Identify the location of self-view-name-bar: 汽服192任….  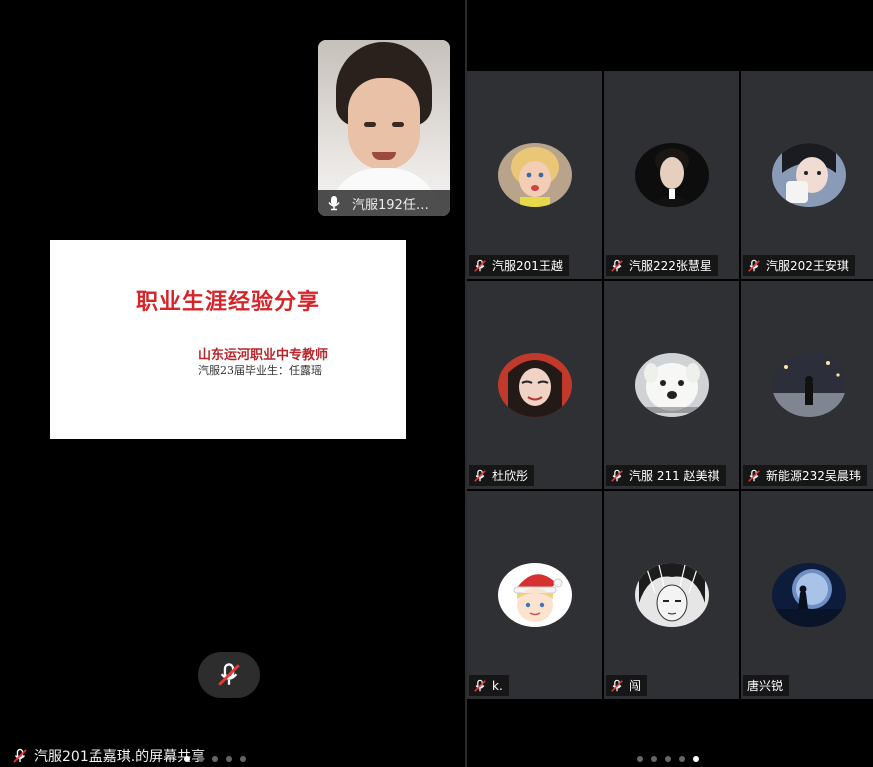
(384, 203).